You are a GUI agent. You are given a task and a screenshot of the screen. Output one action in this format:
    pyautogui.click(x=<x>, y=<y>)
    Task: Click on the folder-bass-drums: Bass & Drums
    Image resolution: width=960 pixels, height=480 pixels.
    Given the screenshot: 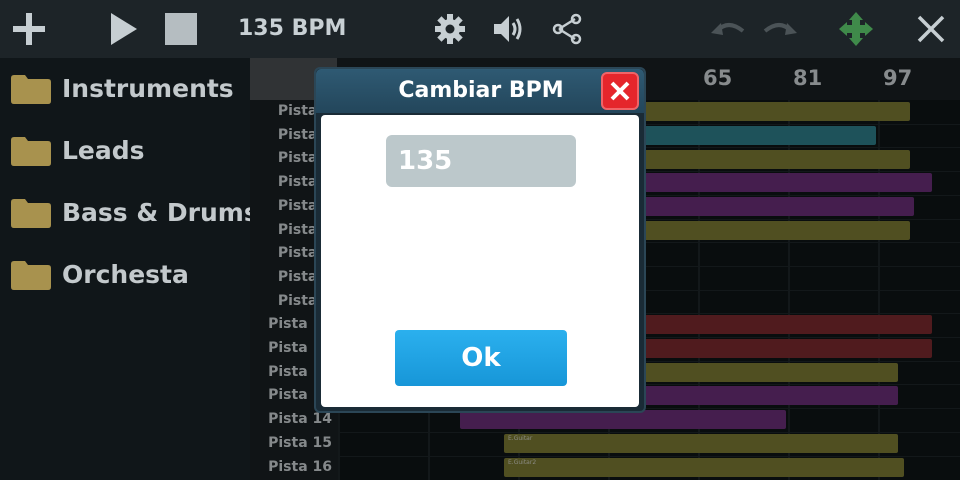 What is the action you would take?
    pyautogui.click(x=129, y=212)
    